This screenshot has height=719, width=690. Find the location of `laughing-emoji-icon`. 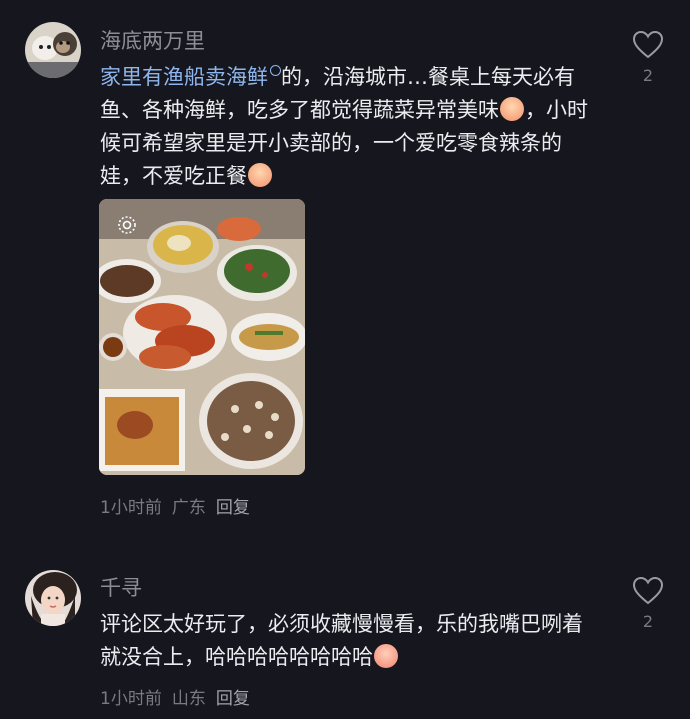

laughing-emoji-icon is located at coordinates (386, 656).